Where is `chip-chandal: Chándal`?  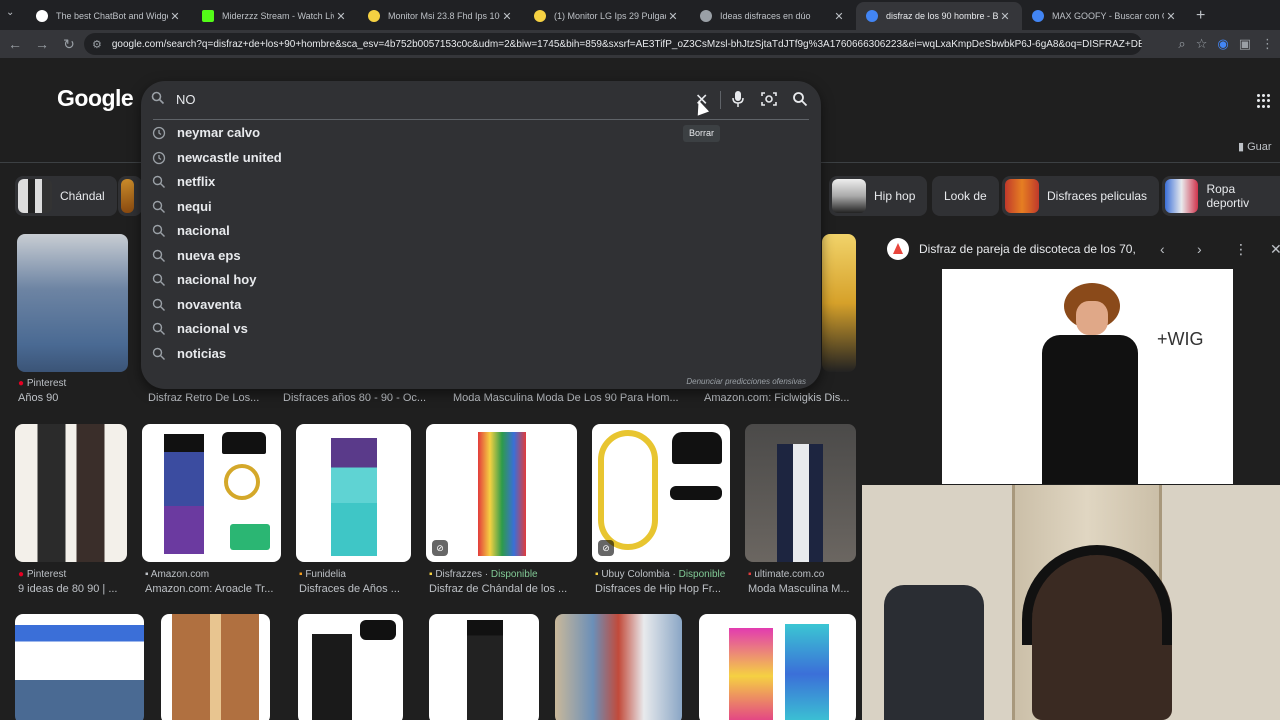
chip-chandal: Chándal is located at coordinates (66, 196).